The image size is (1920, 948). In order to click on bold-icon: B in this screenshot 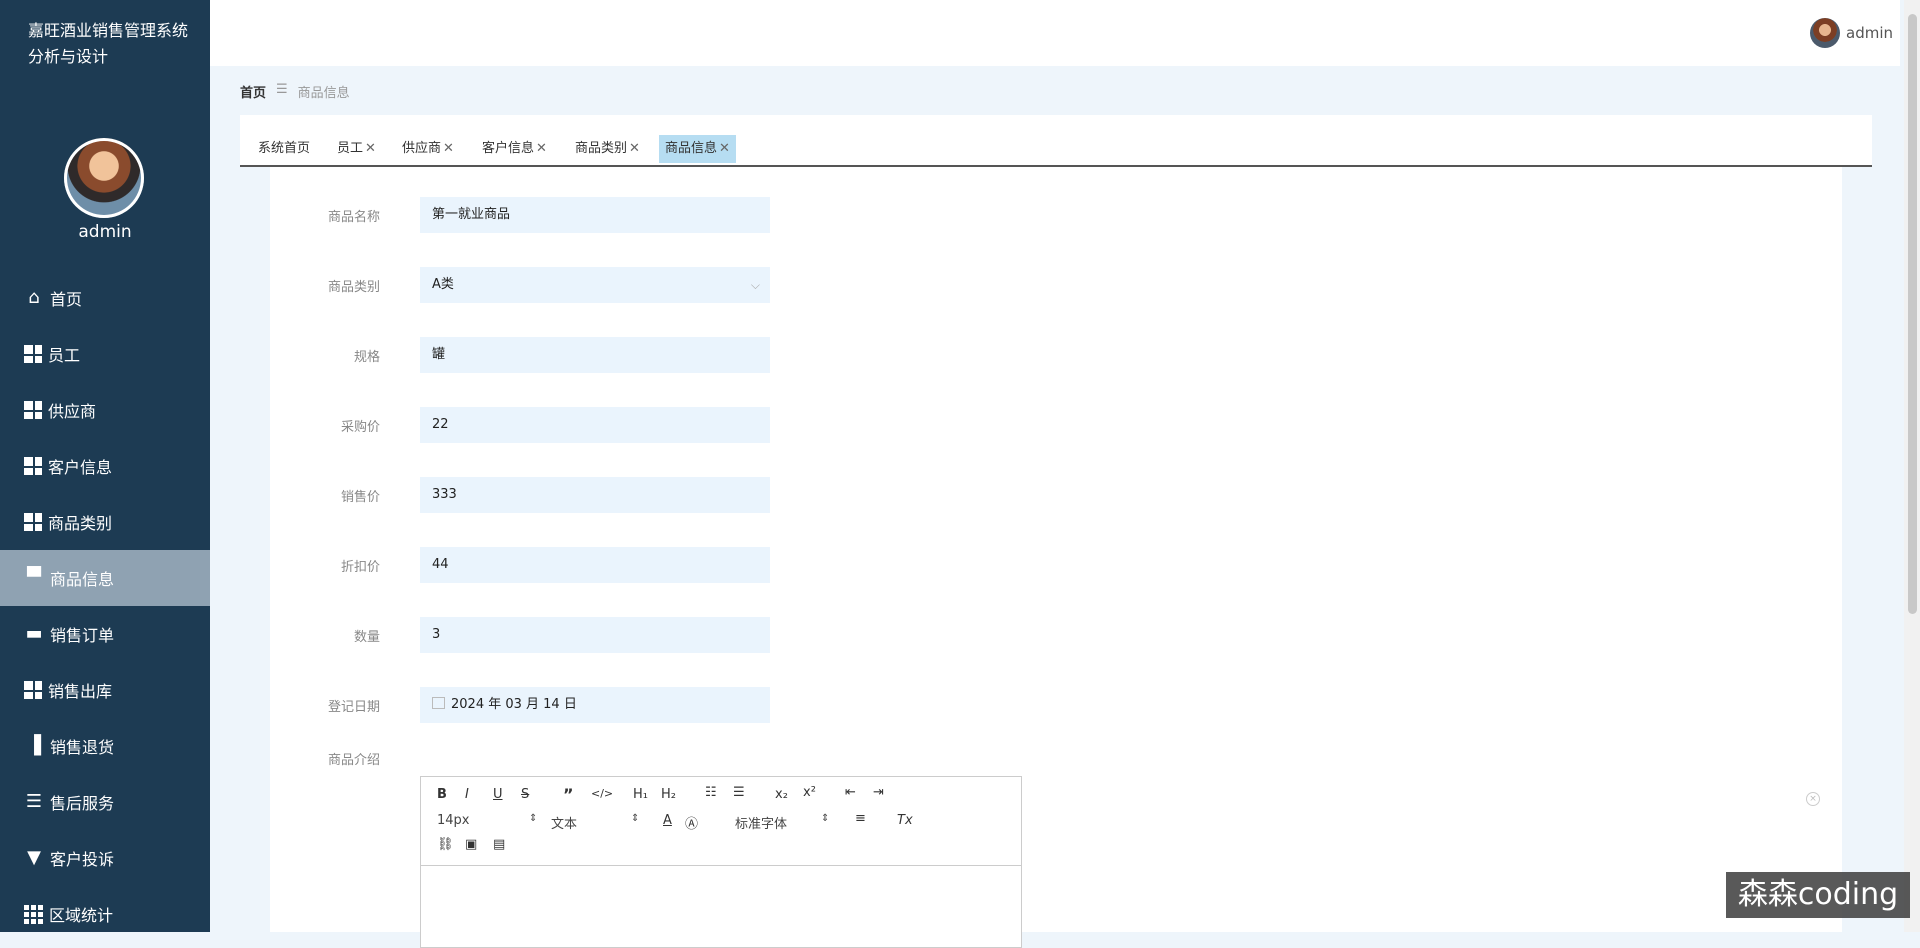, I will do `click(442, 794)`.